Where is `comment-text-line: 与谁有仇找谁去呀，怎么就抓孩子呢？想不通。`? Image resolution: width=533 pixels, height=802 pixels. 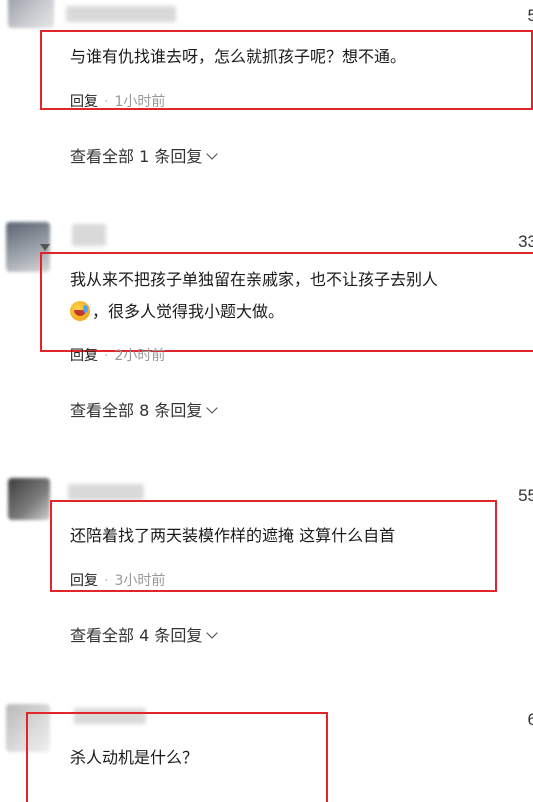 comment-text-line: 与谁有仇找谁去呀，怎么就抓孩子呢？想不通。 is located at coordinates (238, 56).